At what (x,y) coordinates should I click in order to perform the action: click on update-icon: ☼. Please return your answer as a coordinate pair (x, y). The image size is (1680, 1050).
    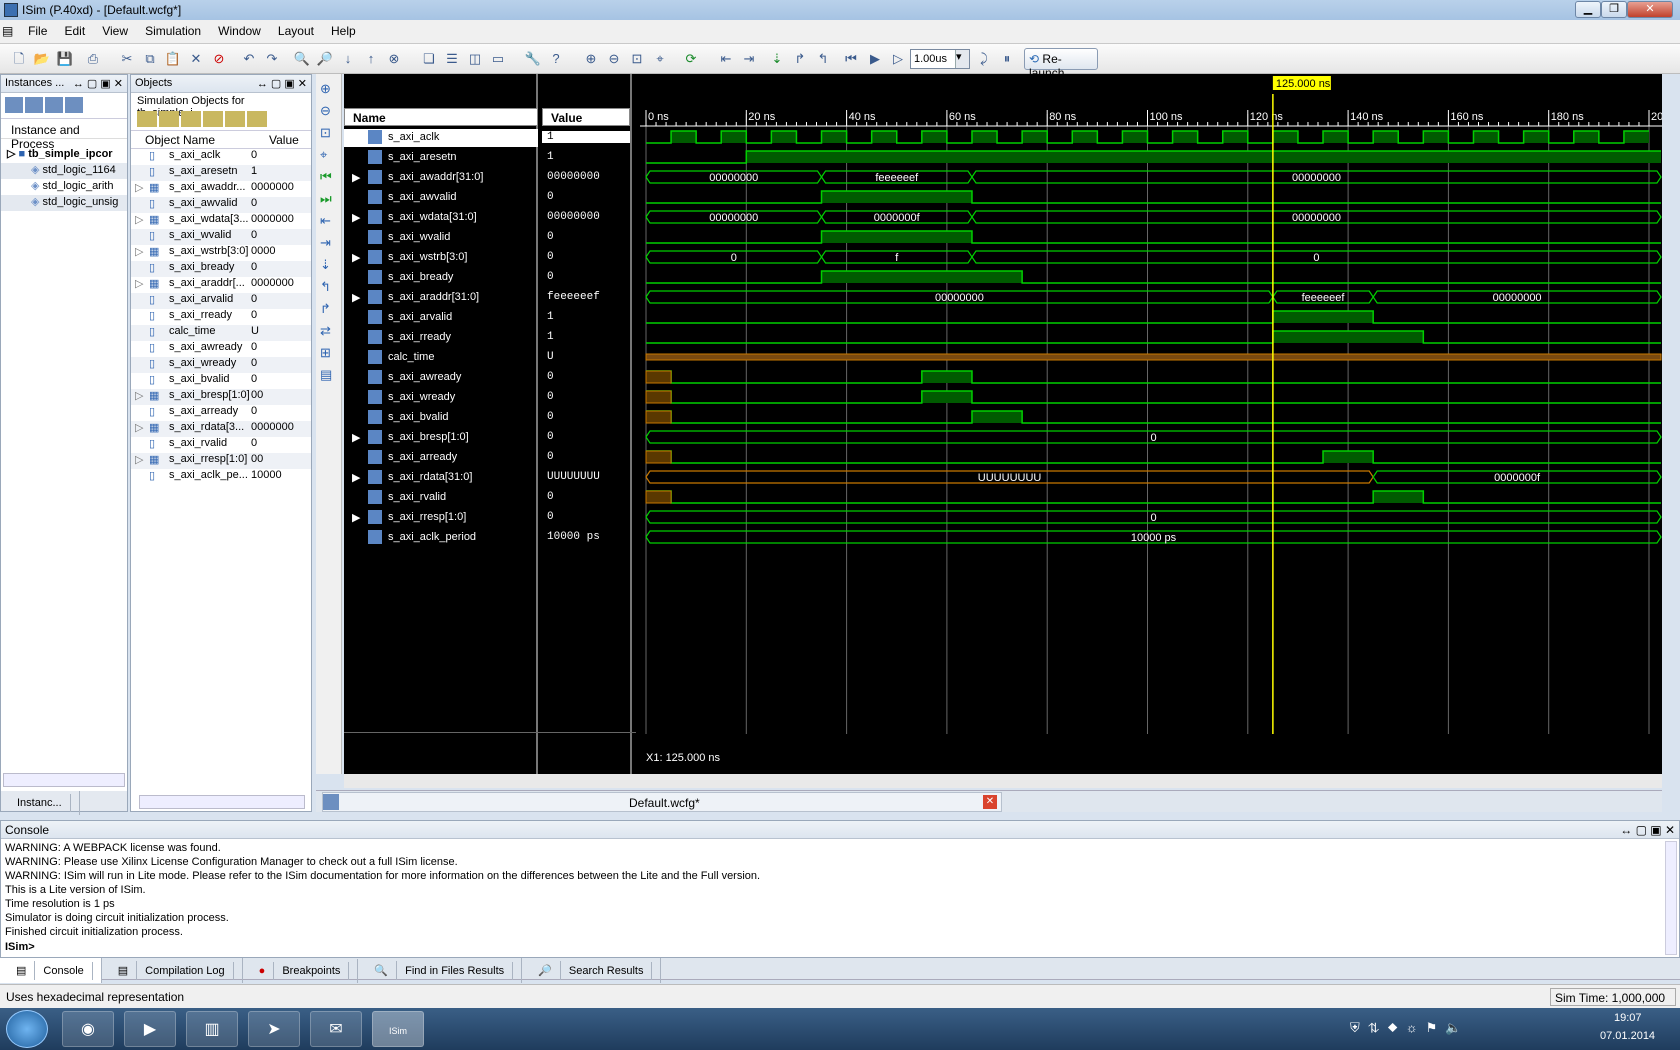
    Looking at the image, I should click on (1416, 1027).